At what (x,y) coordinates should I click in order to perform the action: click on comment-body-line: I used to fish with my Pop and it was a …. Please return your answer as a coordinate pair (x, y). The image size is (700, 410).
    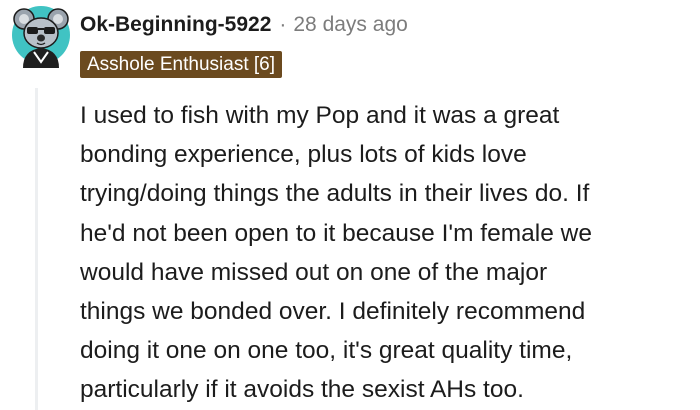
    Looking at the image, I should click on (320, 115).